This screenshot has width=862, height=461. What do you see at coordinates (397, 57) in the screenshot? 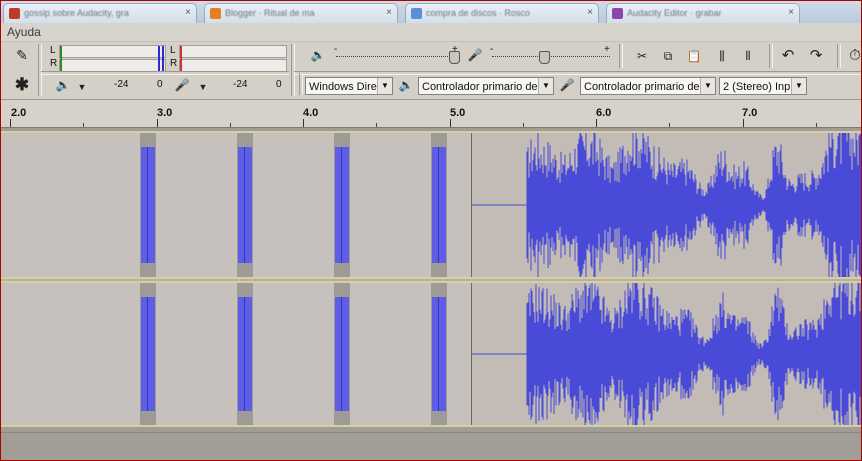
I see `playback-volume-track` at bounding box center [397, 57].